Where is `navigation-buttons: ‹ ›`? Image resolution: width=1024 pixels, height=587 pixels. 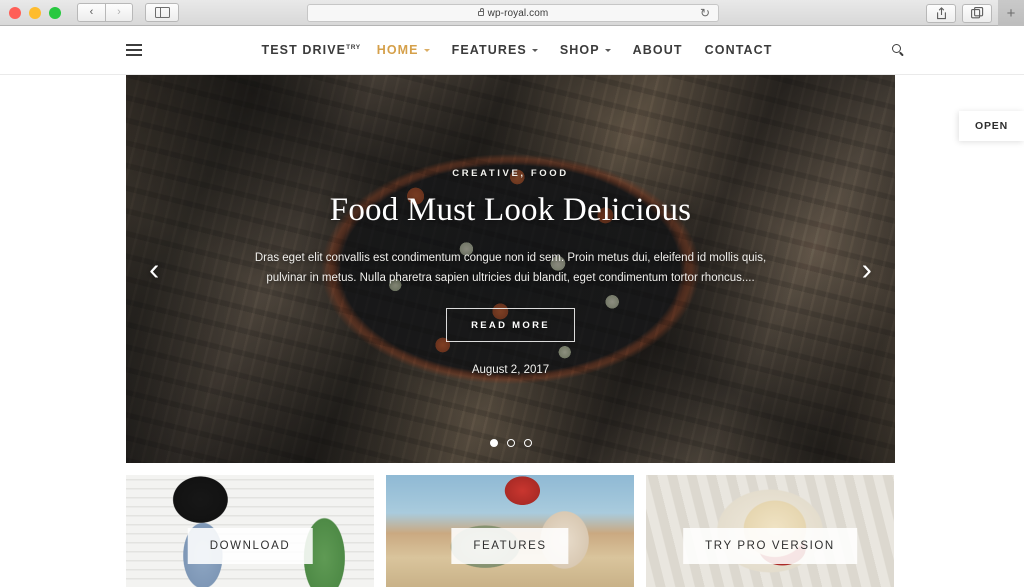 navigation-buttons: ‹ › is located at coordinates (105, 12).